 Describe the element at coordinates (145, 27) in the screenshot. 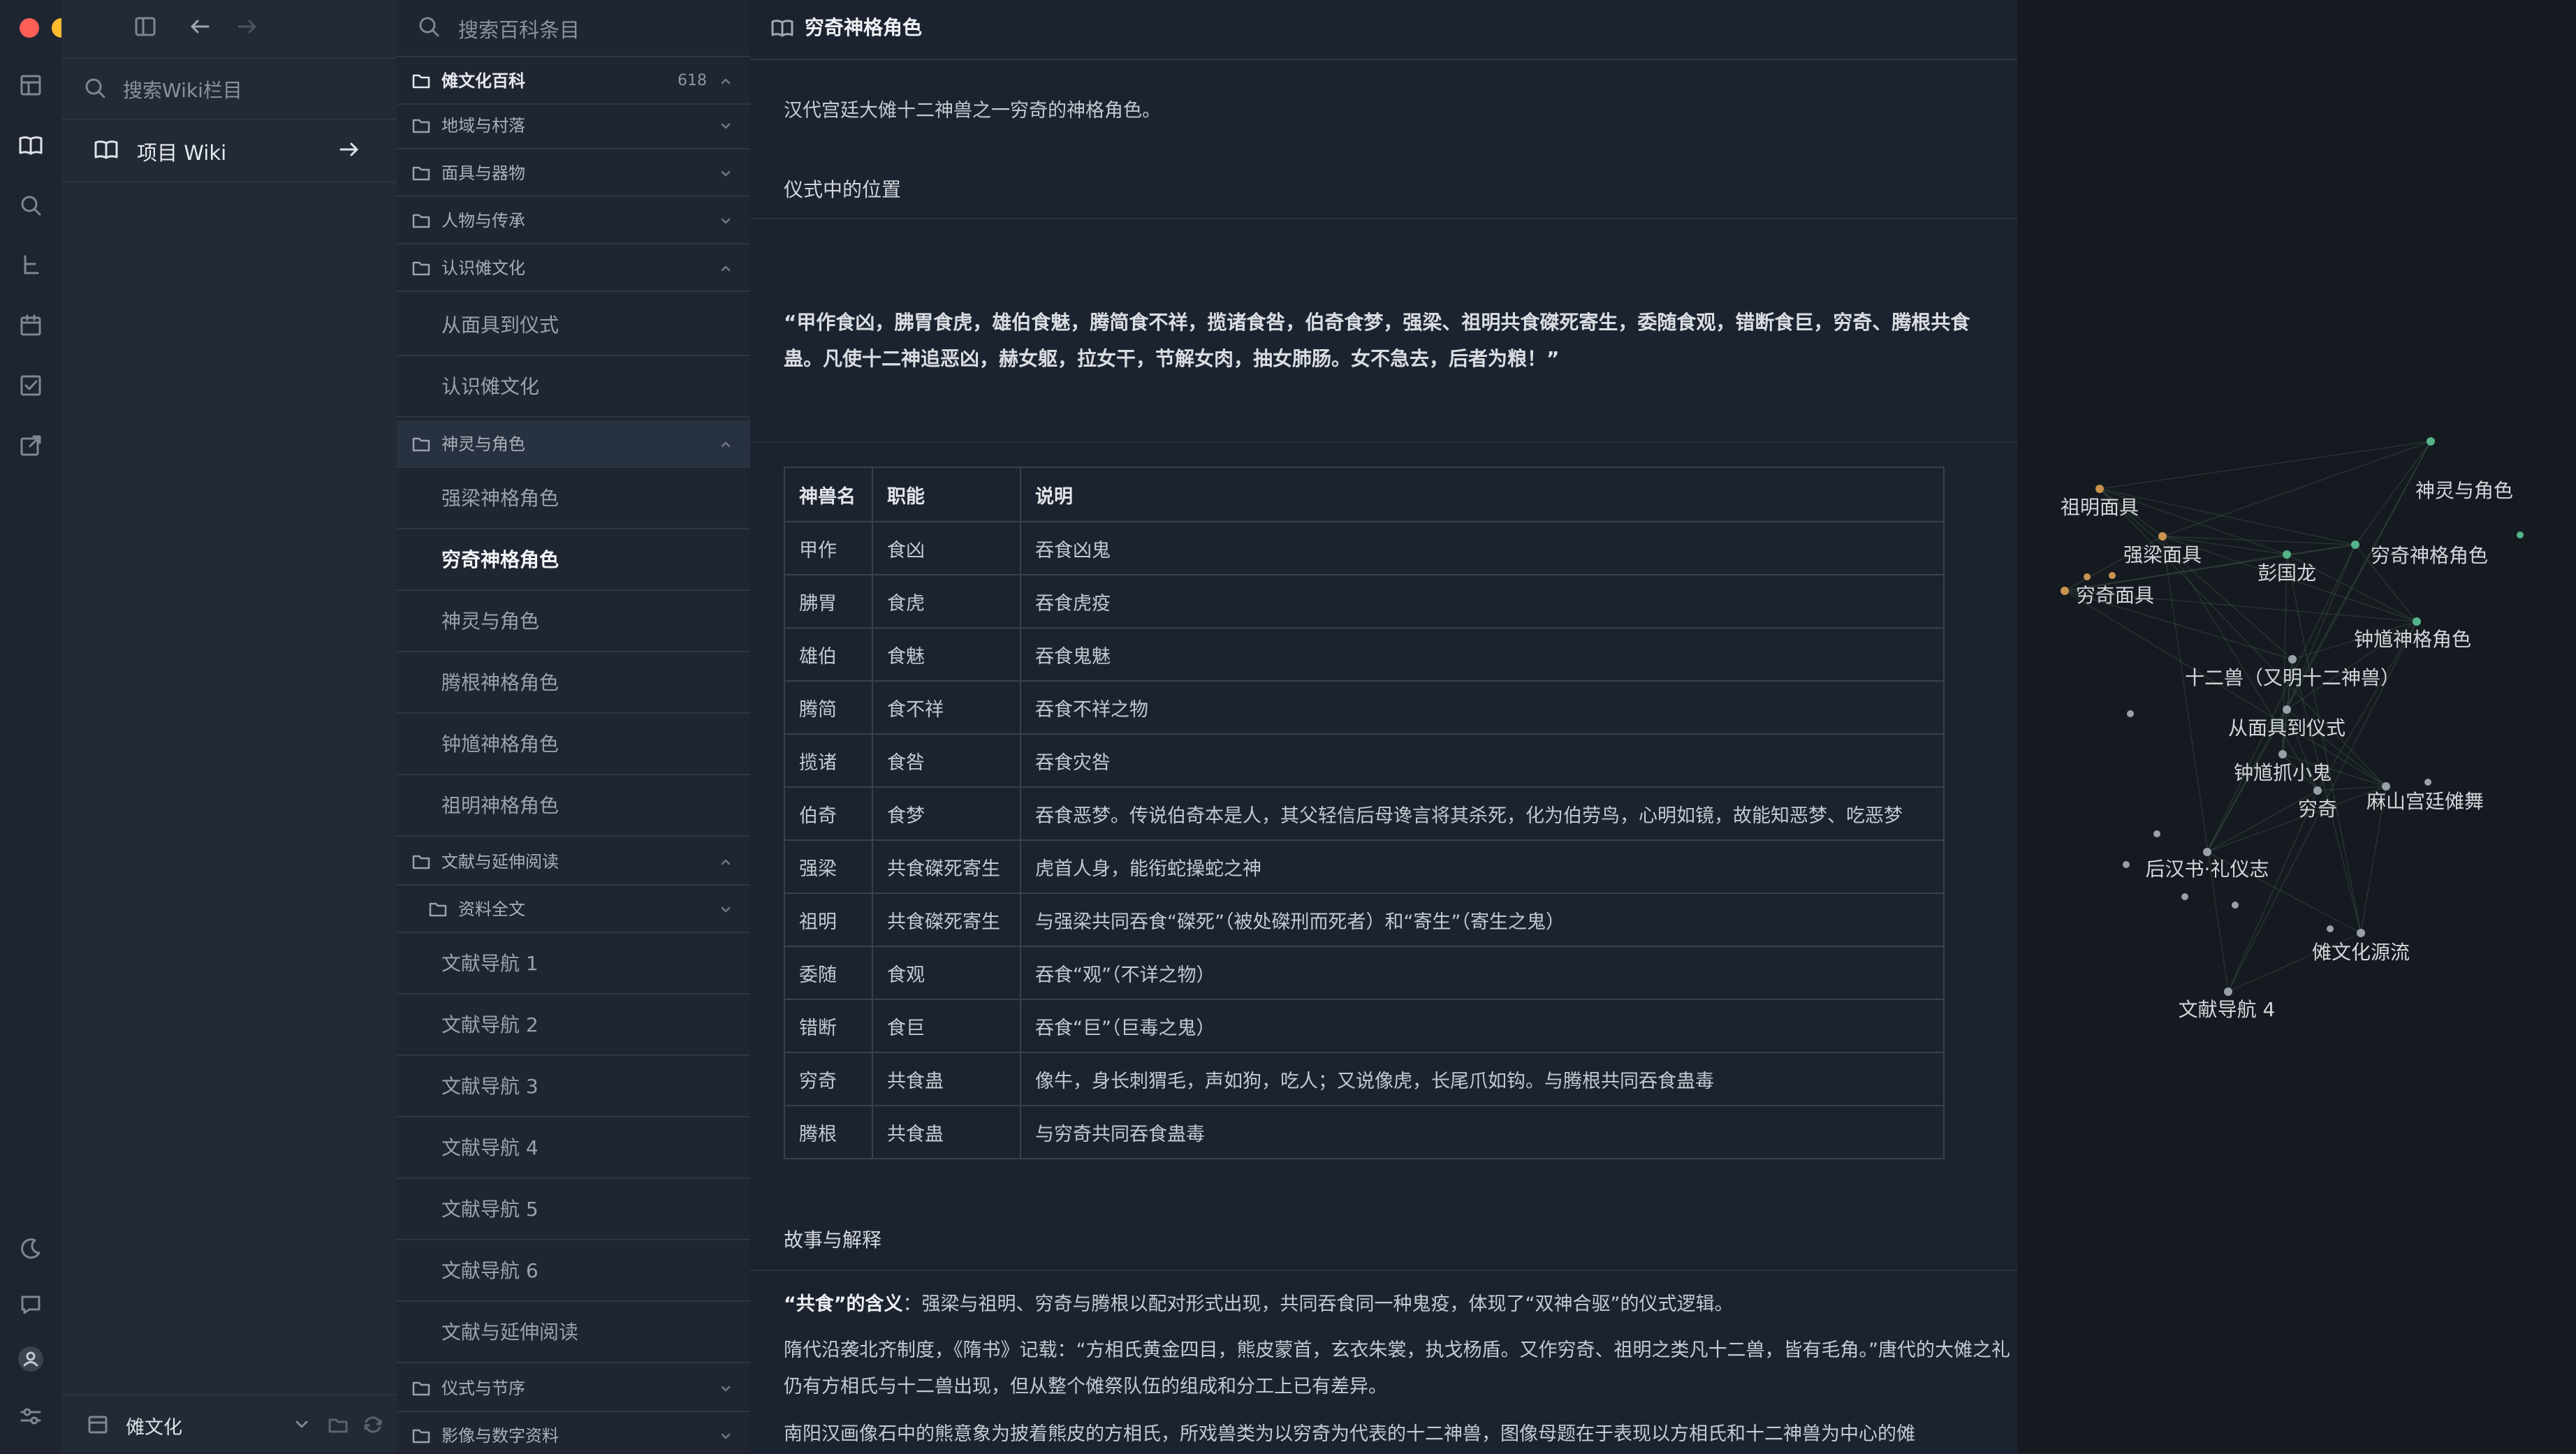

I see `sidebar-toggle-icon` at that location.